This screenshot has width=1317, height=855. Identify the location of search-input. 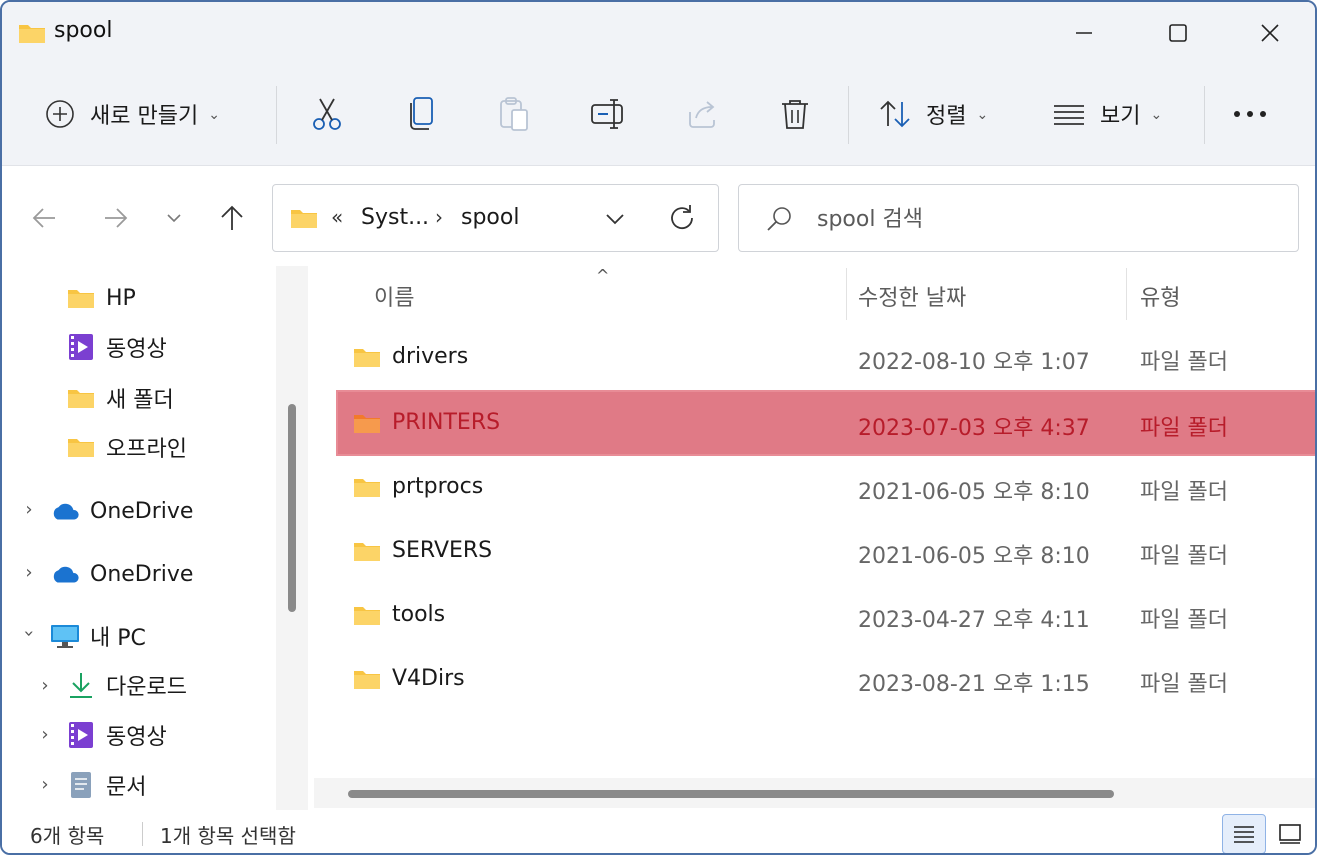
(1037, 219).